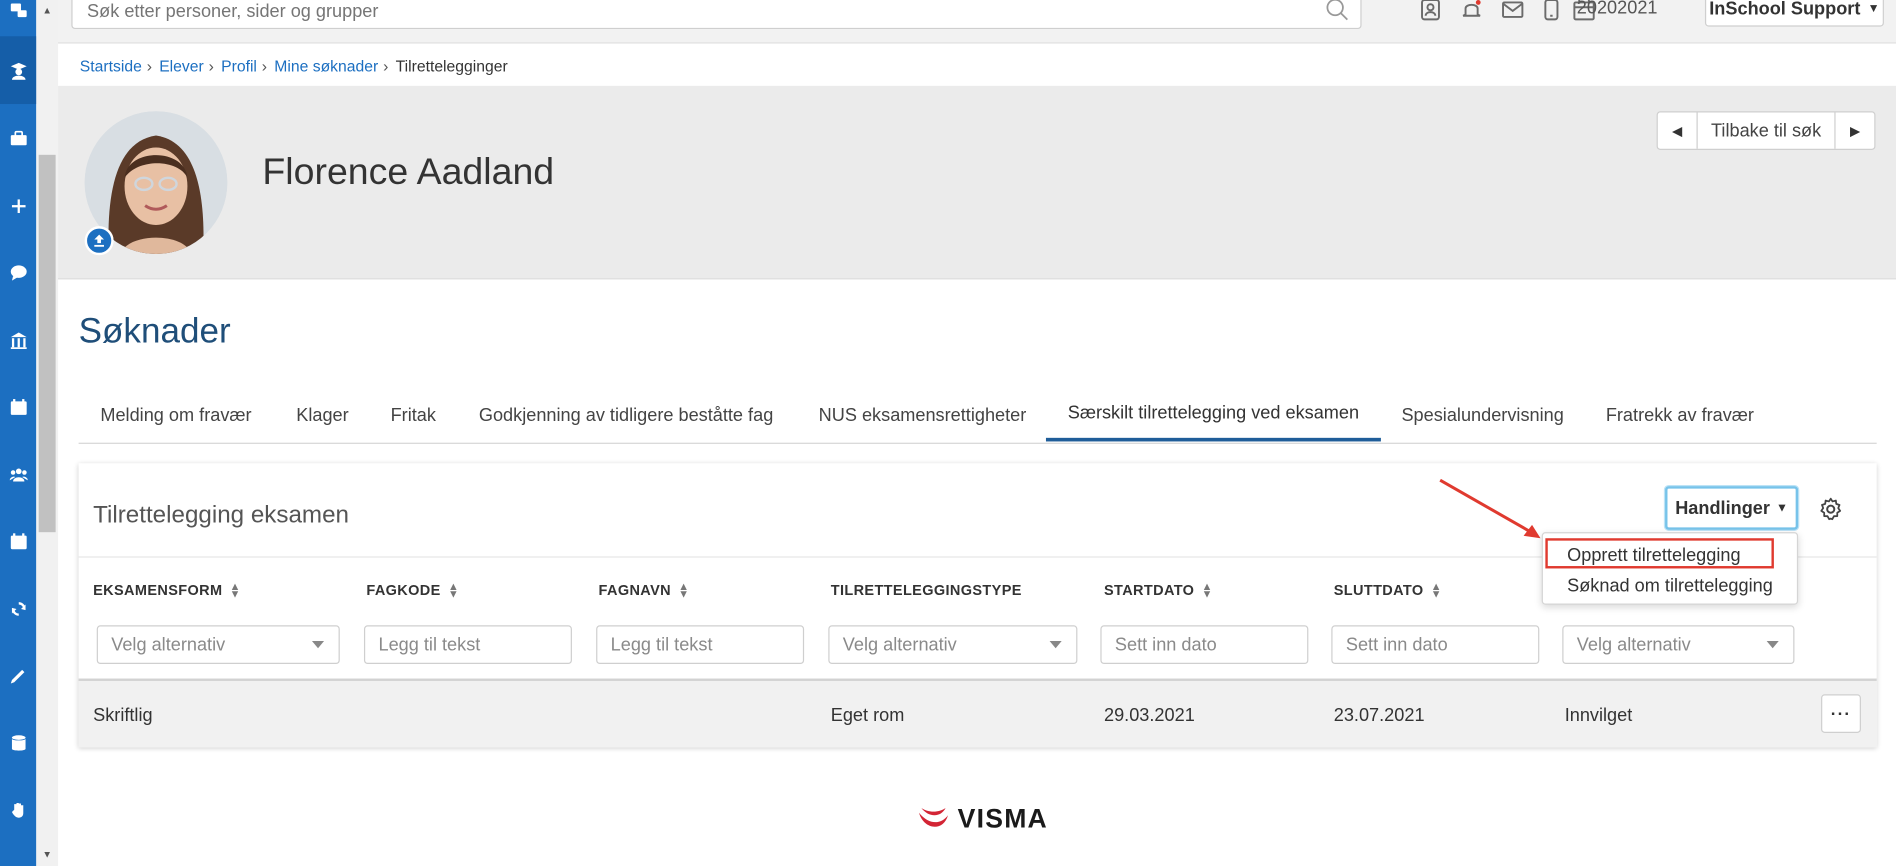 This screenshot has width=1896, height=866. I want to click on caret-down-icon: ▼, so click(1781, 508).